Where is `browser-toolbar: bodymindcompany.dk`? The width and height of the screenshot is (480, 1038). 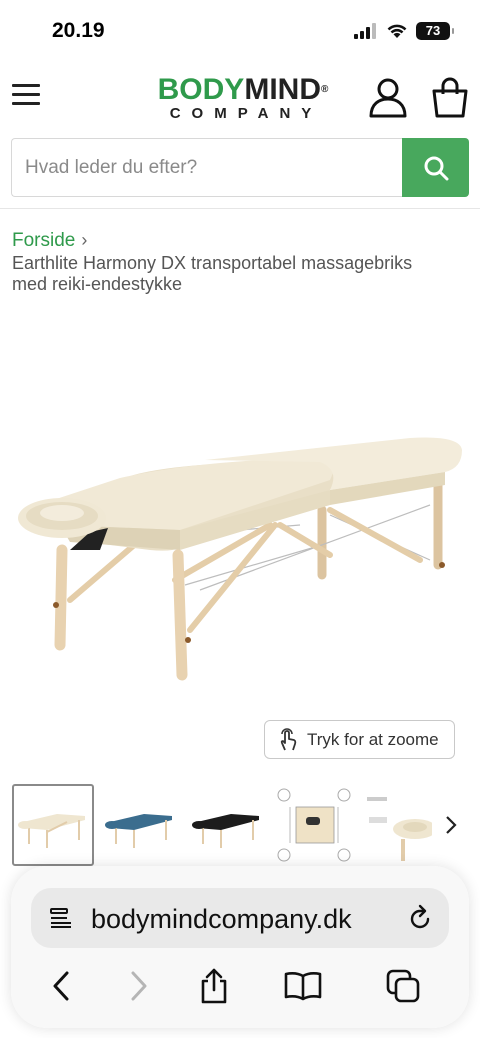
browser-toolbar: bodymindcompany.dk is located at coordinates (240, 947).